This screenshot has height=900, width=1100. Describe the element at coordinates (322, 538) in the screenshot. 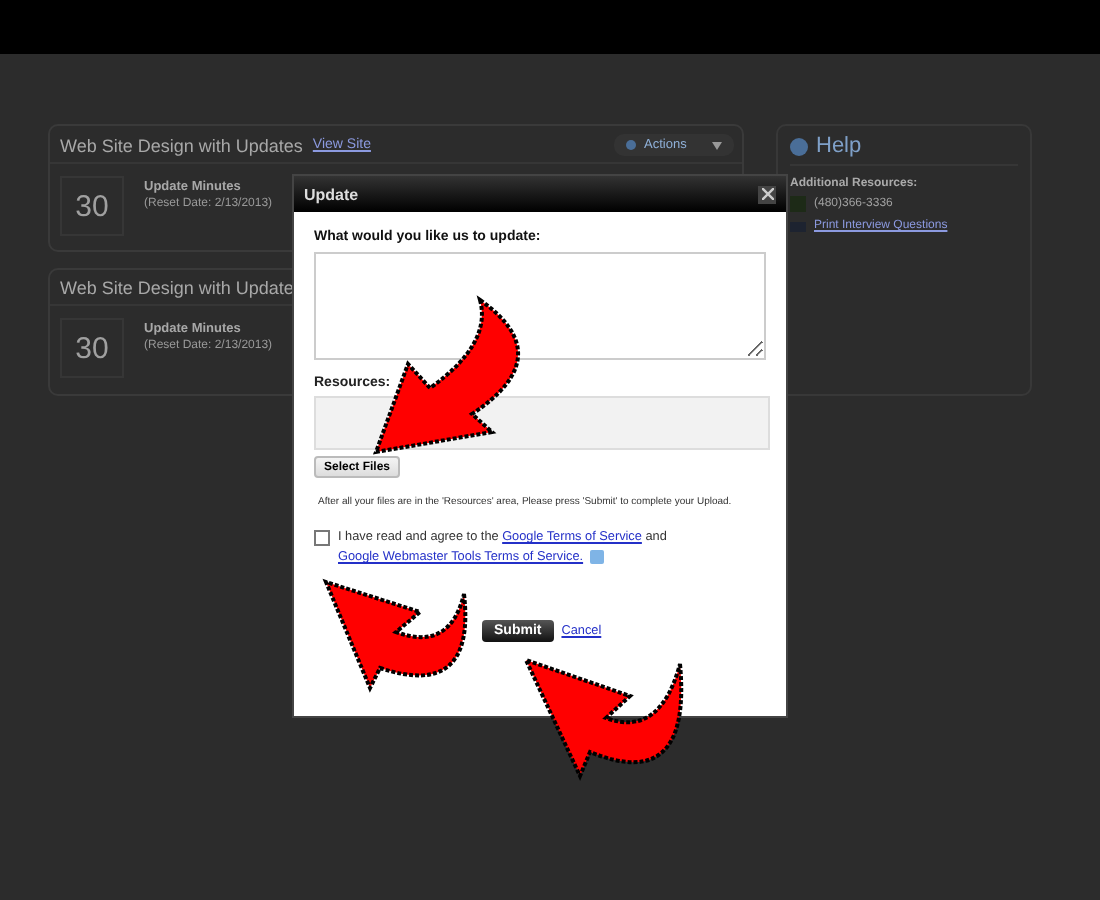

I see `agree-checkbox` at that location.